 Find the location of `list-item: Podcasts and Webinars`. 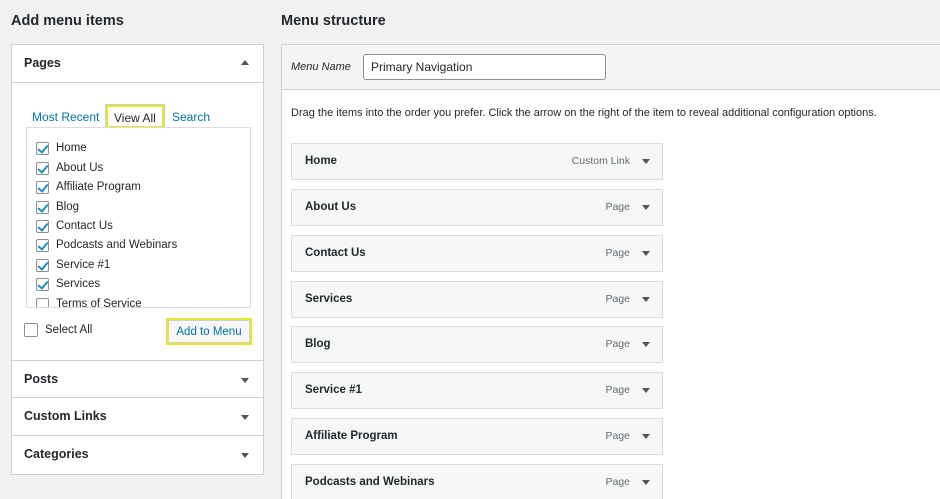

list-item: Podcasts and Webinars is located at coordinates (106, 245).